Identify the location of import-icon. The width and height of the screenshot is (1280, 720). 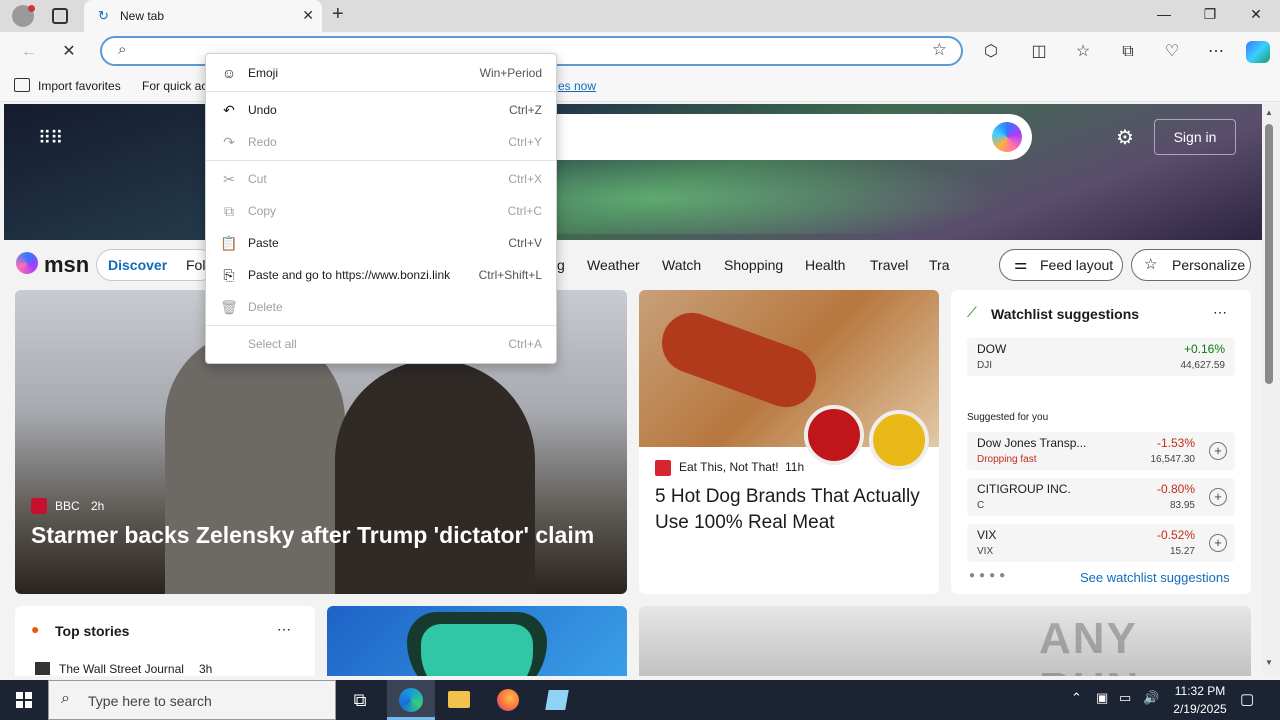
(22, 85).